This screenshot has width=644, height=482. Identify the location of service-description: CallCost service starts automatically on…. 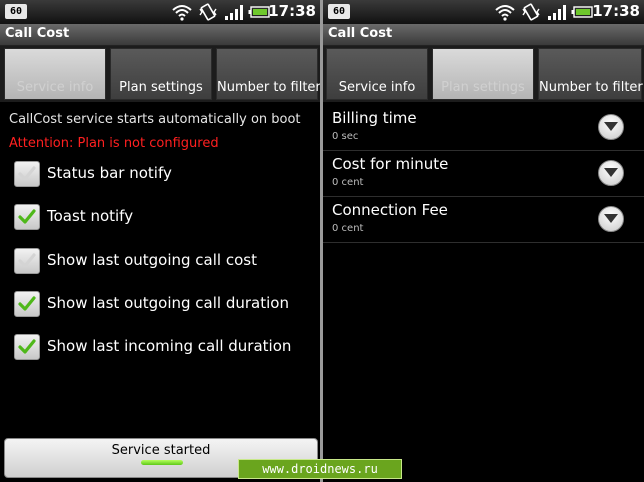
(155, 119).